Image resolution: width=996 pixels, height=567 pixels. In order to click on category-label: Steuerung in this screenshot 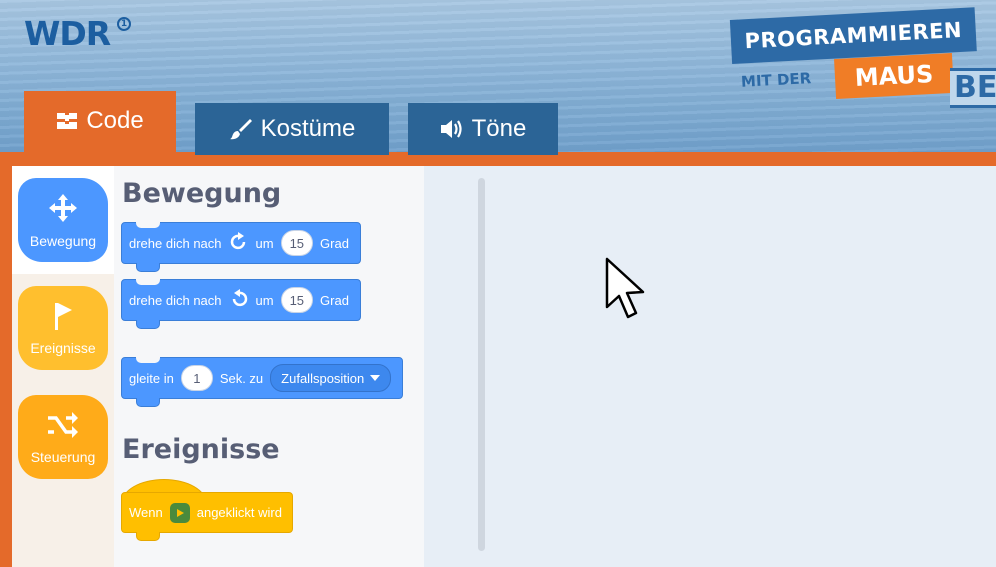, I will do `click(63, 456)`.